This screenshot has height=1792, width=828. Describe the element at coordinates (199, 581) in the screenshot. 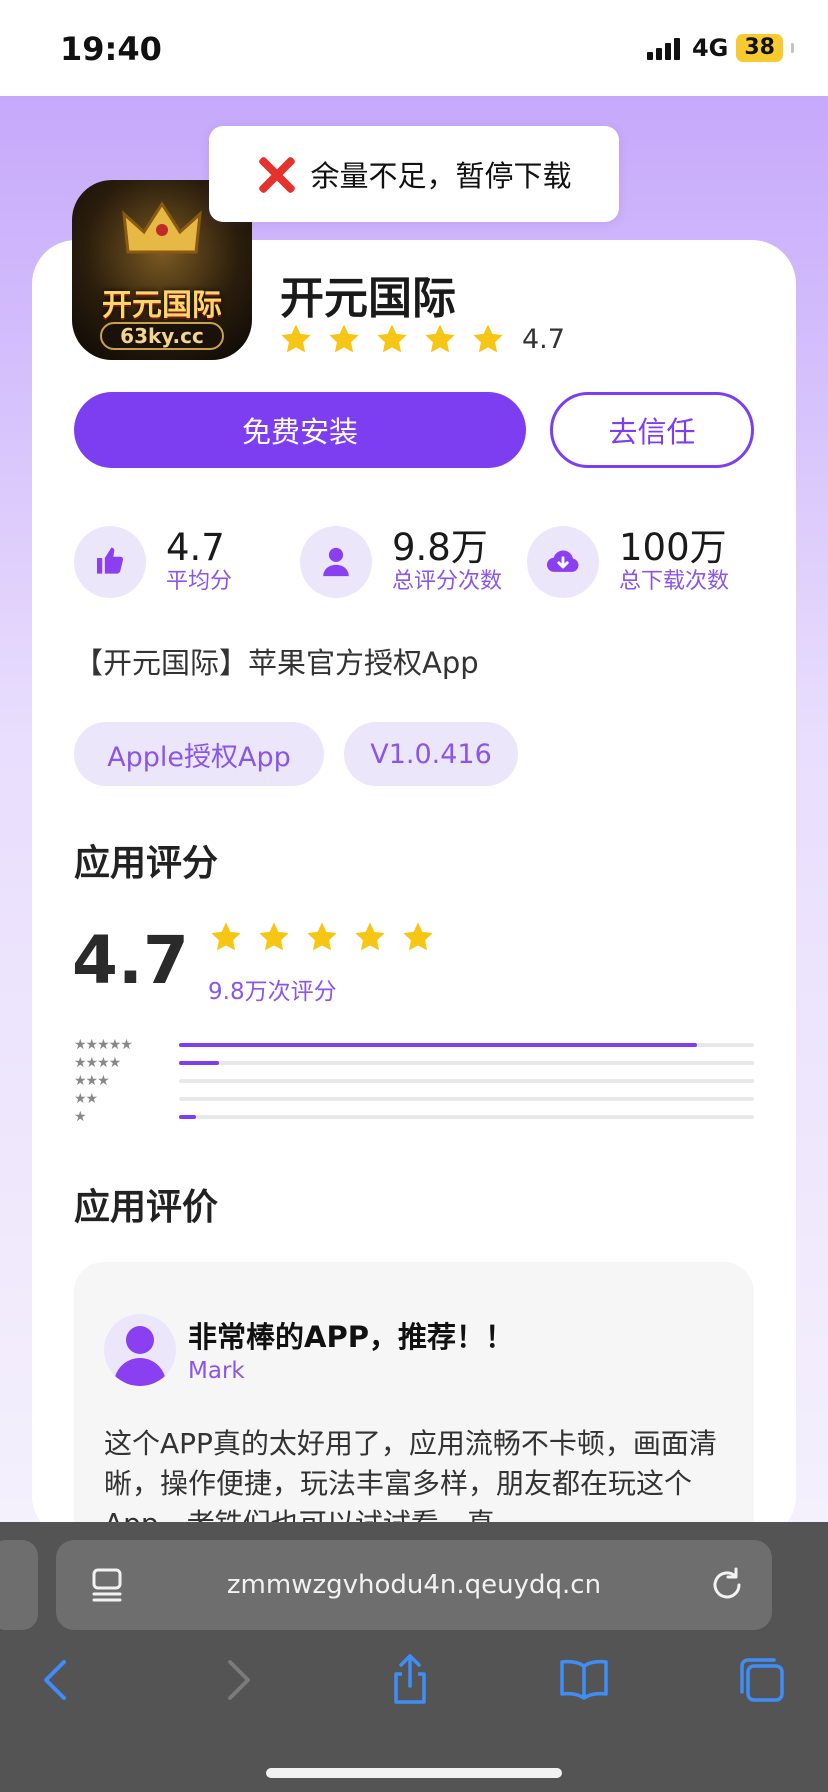

I see `stat-label: 平均分` at that location.